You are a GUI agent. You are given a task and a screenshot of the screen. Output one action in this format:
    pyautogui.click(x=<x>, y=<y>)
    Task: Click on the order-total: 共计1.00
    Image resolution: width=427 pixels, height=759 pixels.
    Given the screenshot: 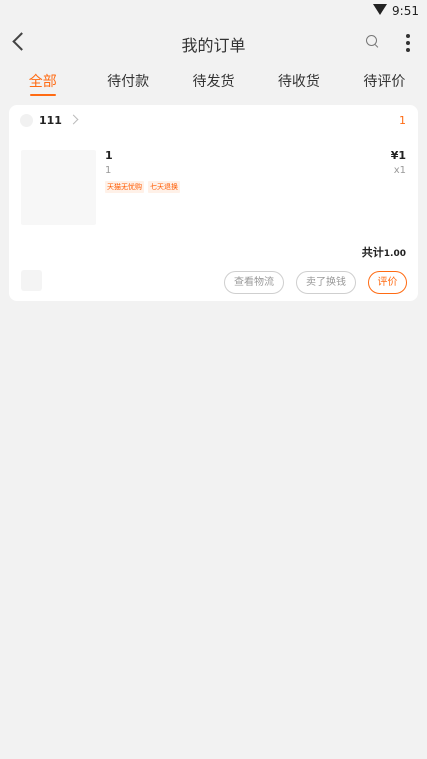 What is the action you would take?
    pyautogui.click(x=384, y=252)
    